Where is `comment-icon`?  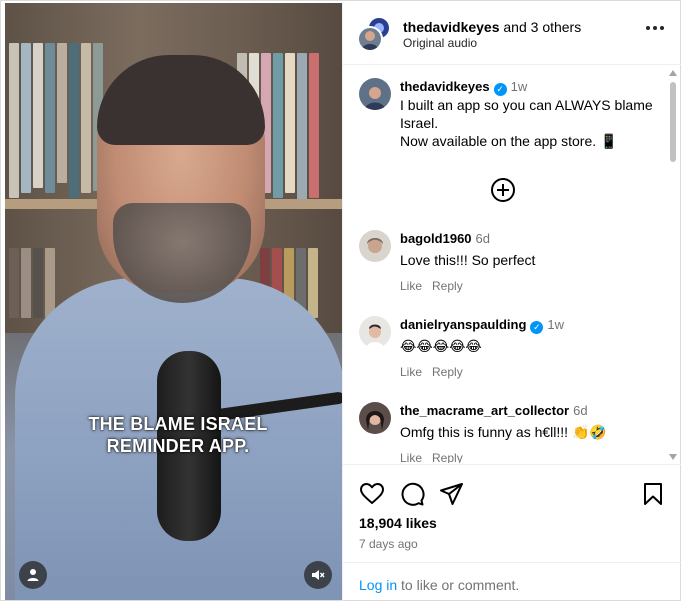
comment-icon is located at coordinates (413, 494).